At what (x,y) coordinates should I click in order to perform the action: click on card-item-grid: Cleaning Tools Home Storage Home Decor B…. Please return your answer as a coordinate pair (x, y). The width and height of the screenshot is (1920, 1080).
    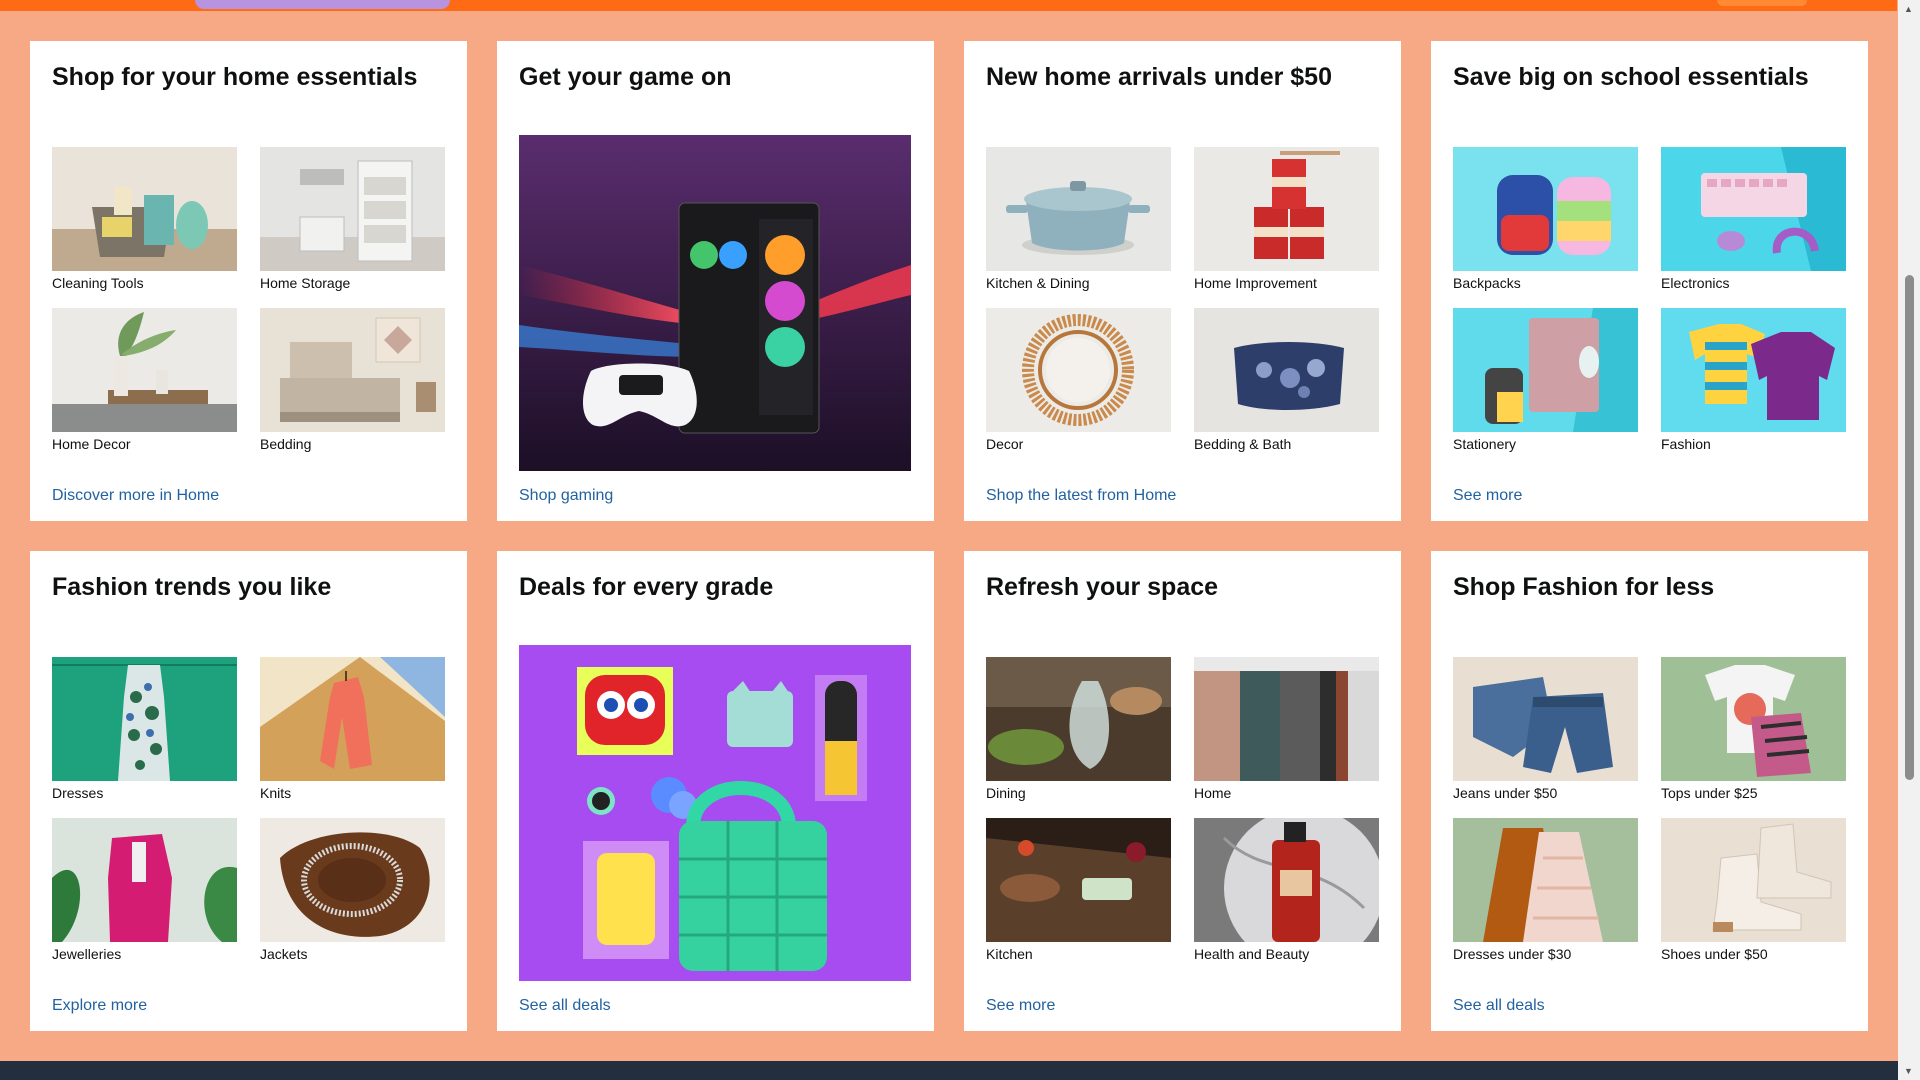
    Looking at the image, I should click on (248, 300).